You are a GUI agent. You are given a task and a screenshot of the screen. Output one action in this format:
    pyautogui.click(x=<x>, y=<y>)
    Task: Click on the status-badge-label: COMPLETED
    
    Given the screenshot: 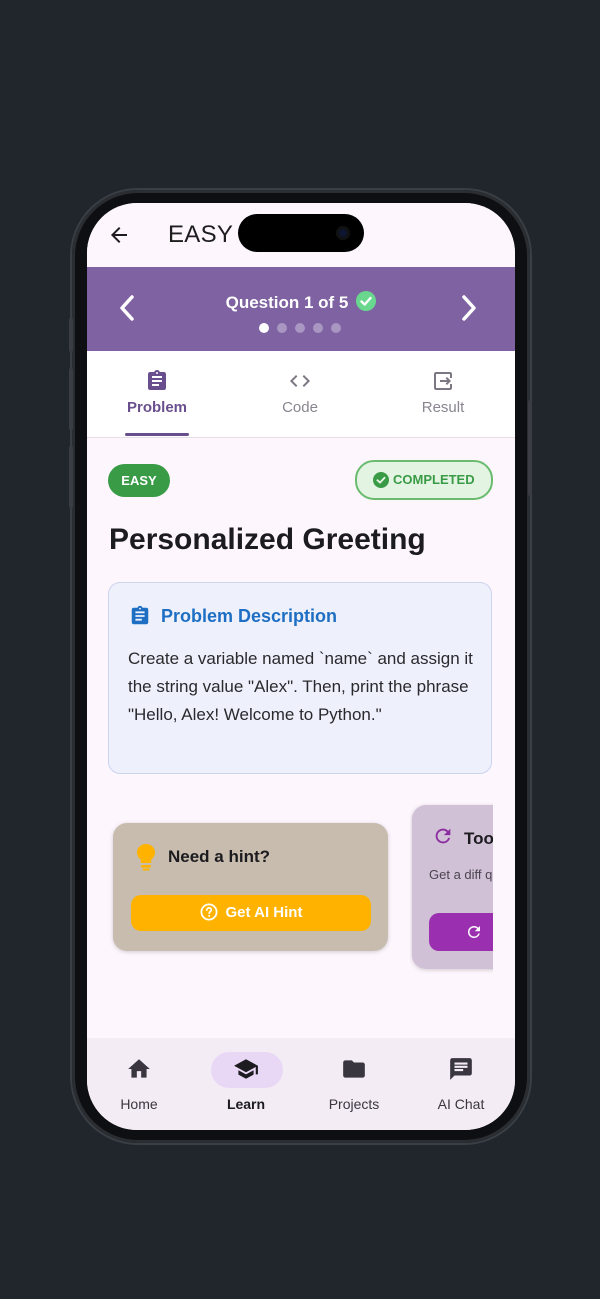 What is the action you would take?
    pyautogui.click(x=434, y=479)
    